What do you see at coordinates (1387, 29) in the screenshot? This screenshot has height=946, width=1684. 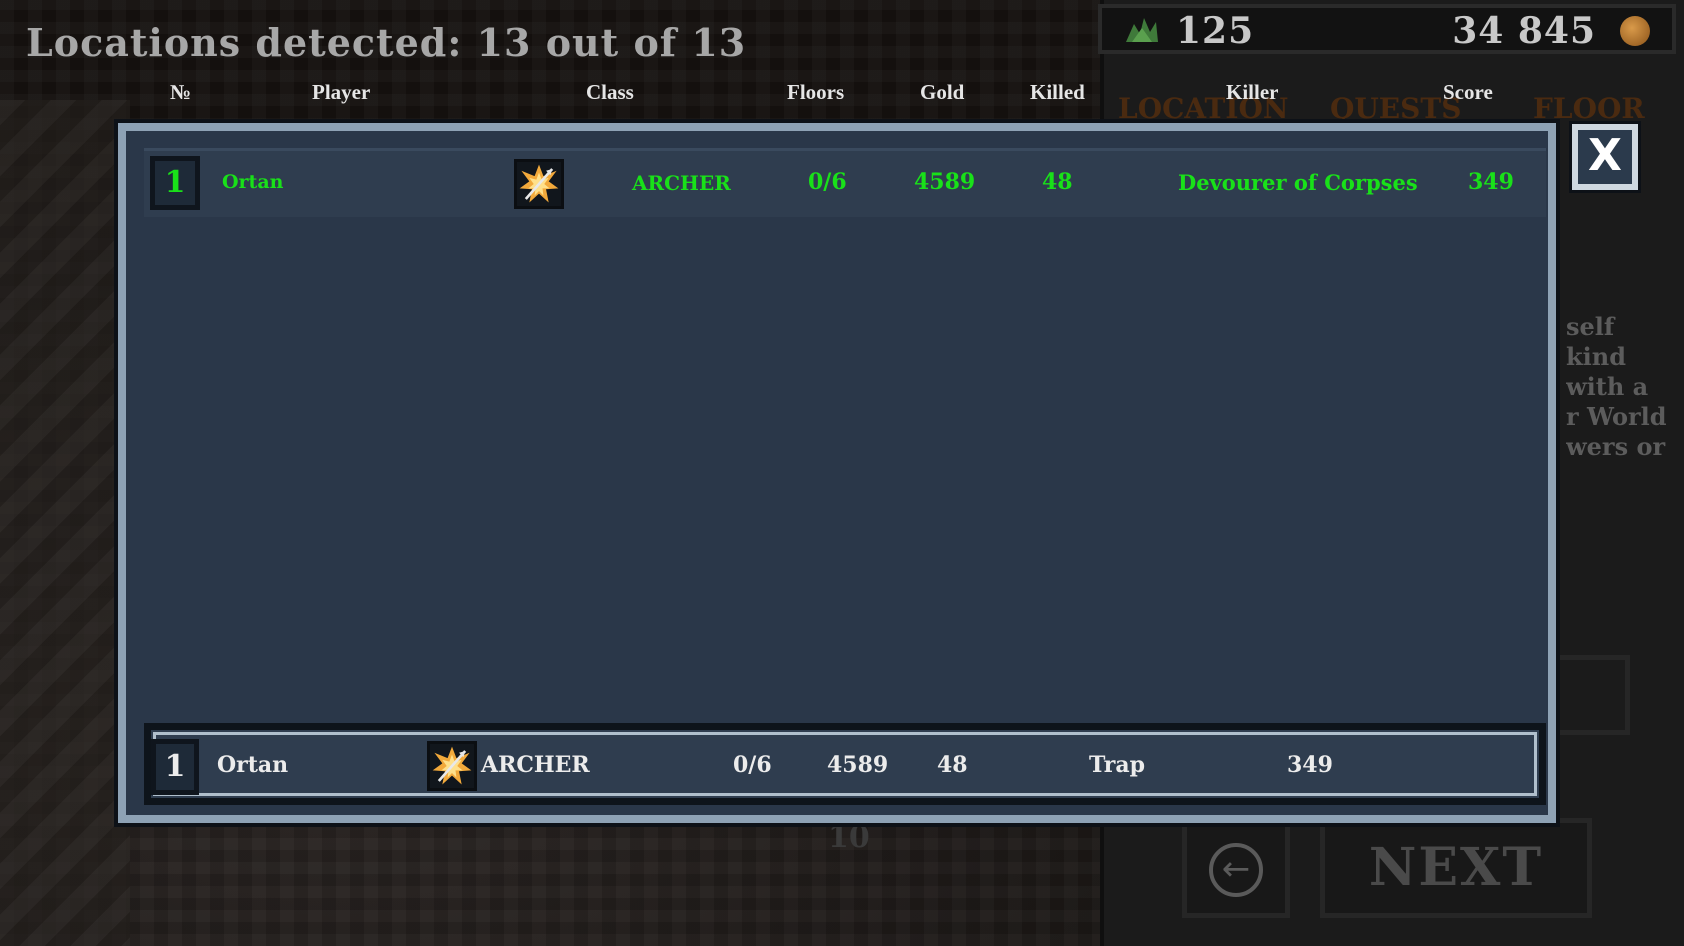 I see `resource-bar: 125 34 845` at bounding box center [1387, 29].